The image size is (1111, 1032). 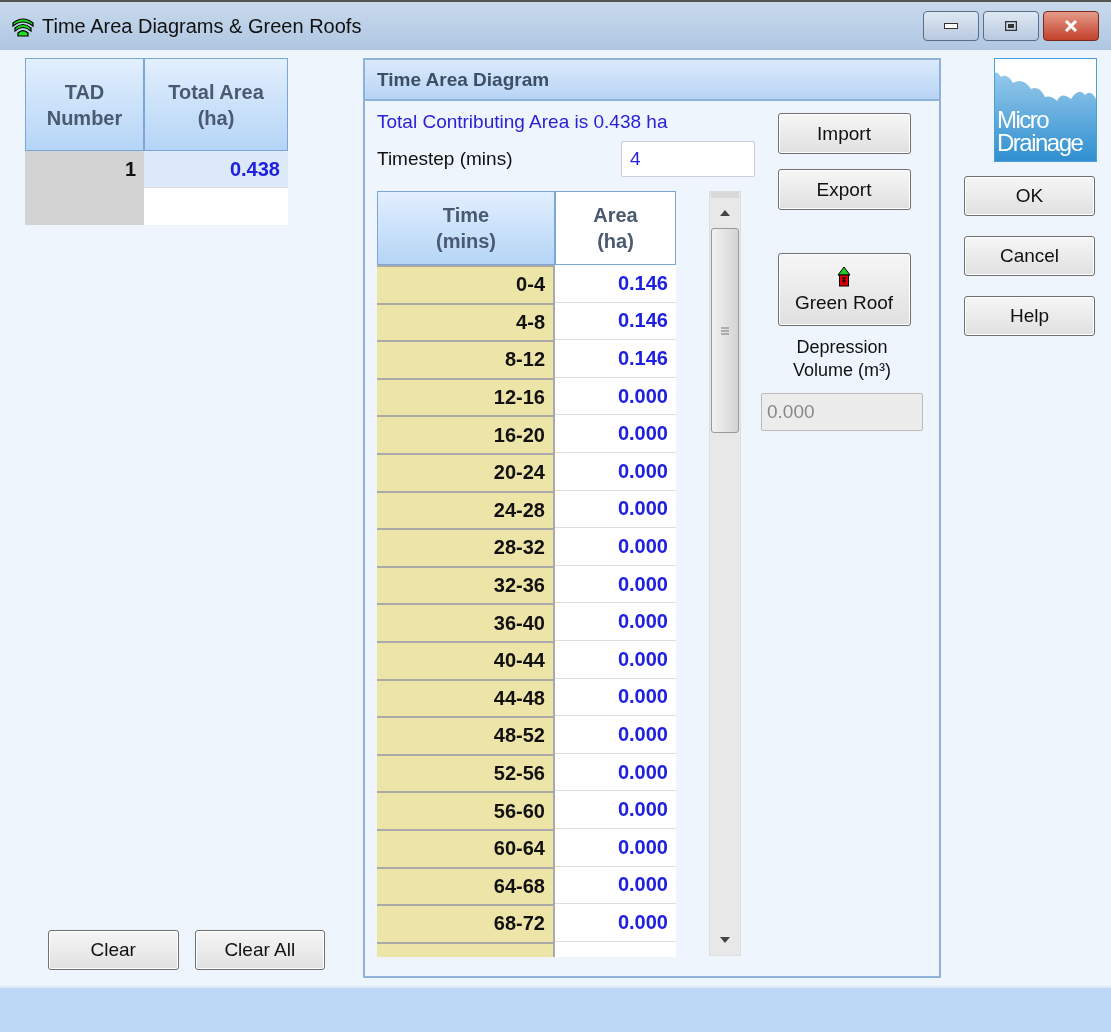 What do you see at coordinates (445, 159) in the screenshot?
I see `field-label: Timestep (mins)` at bounding box center [445, 159].